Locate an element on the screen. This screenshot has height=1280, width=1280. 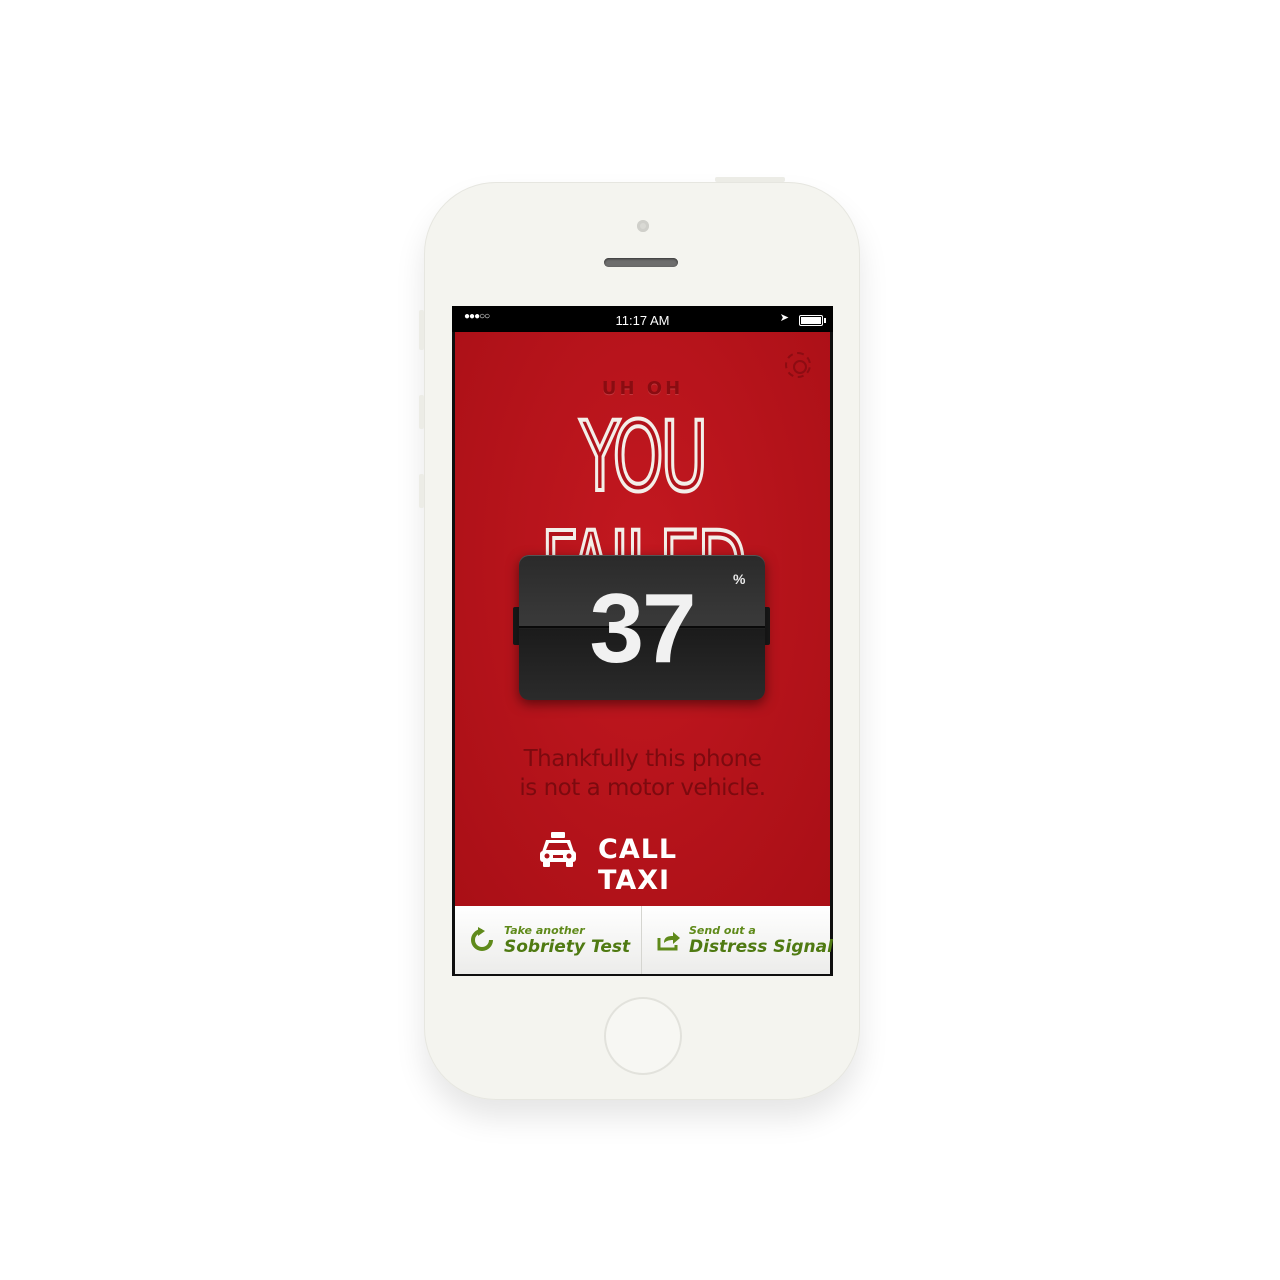
power-button is located at coordinates (750, 179).